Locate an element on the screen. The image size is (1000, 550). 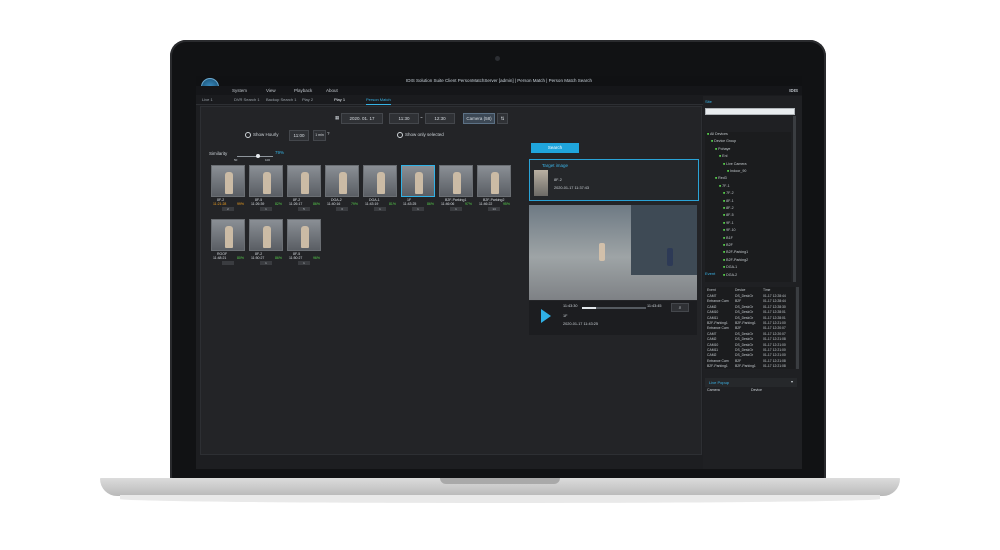
filter-icon: ⇅ is located at coordinates (502, 118).